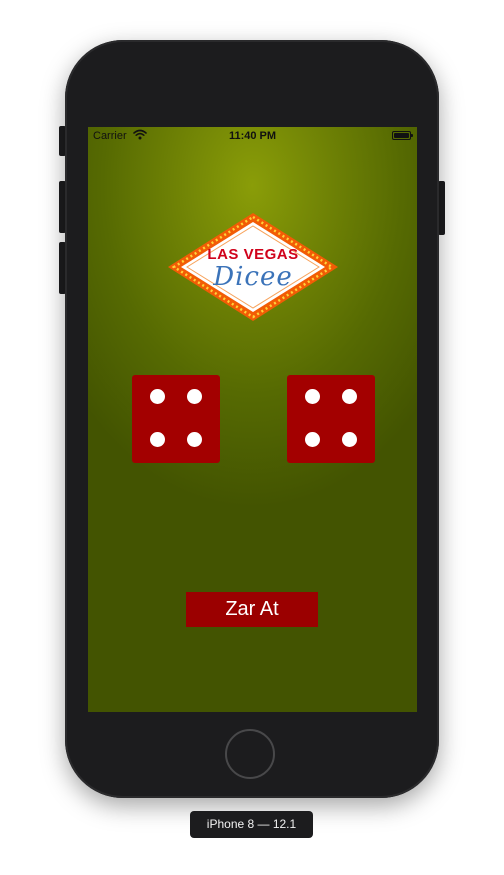  Describe the element at coordinates (251, 824) in the screenshot. I see `device-label: iPhone 8 — 12.1` at that location.